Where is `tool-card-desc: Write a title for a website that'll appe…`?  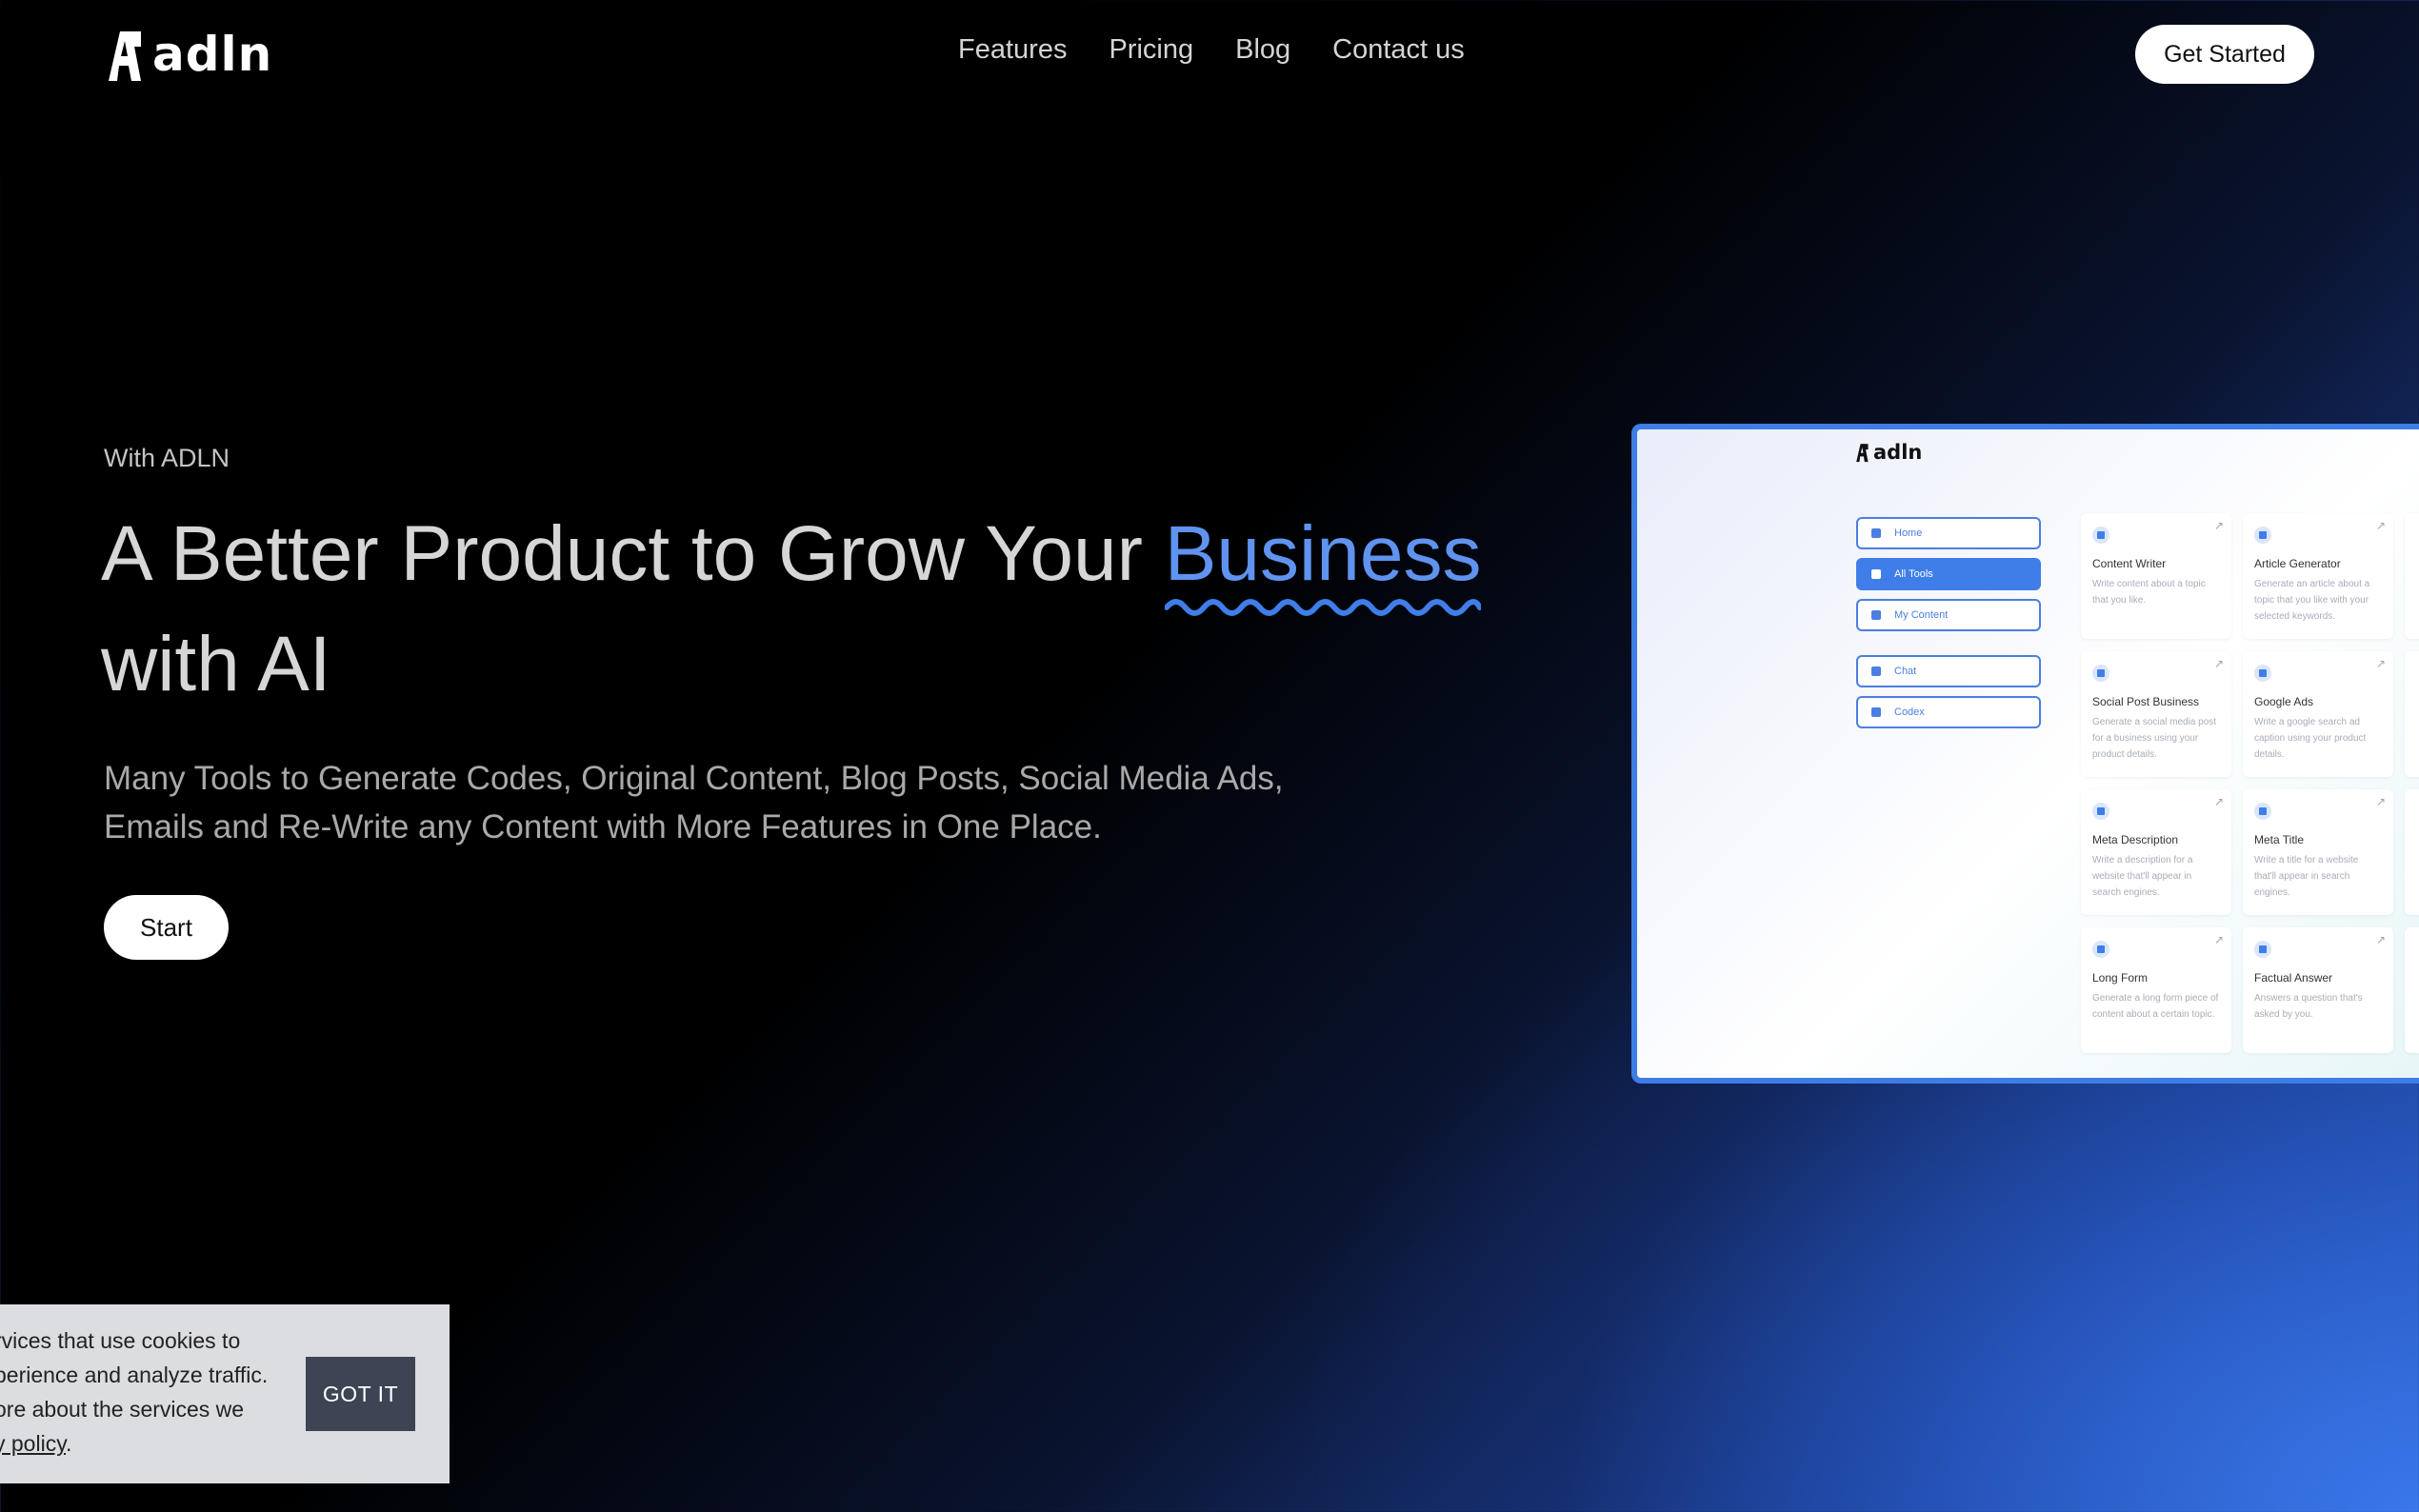 tool-card-desc: Write a title for a website that'll appe… is located at coordinates (2306, 876).